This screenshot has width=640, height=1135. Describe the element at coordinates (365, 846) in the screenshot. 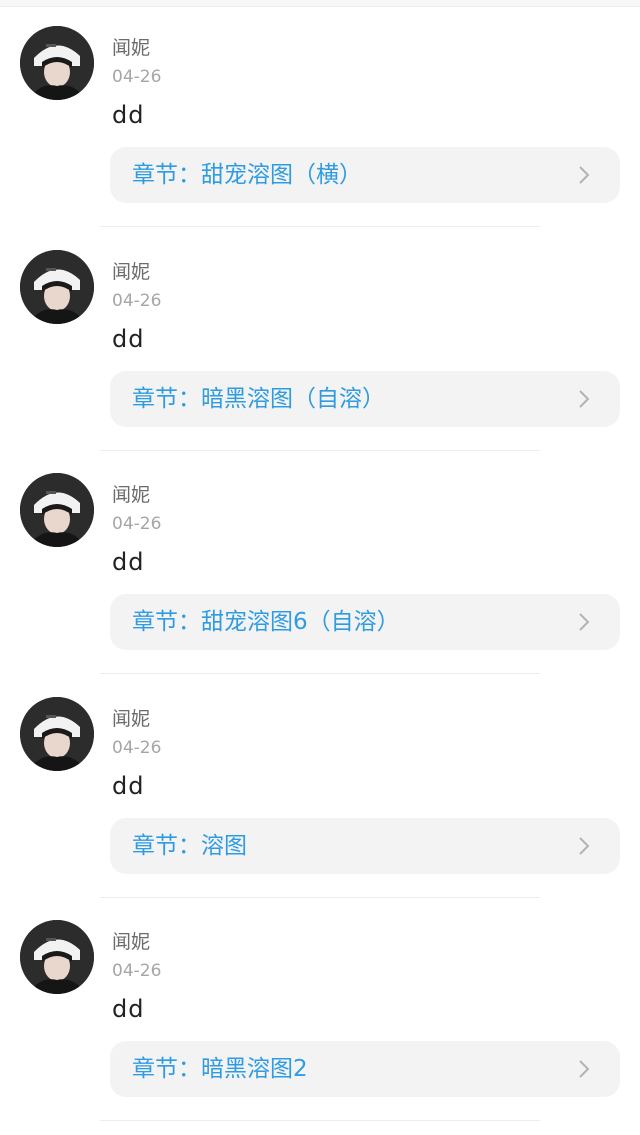

I see `chapter-link: 章节：溶图` at that location.